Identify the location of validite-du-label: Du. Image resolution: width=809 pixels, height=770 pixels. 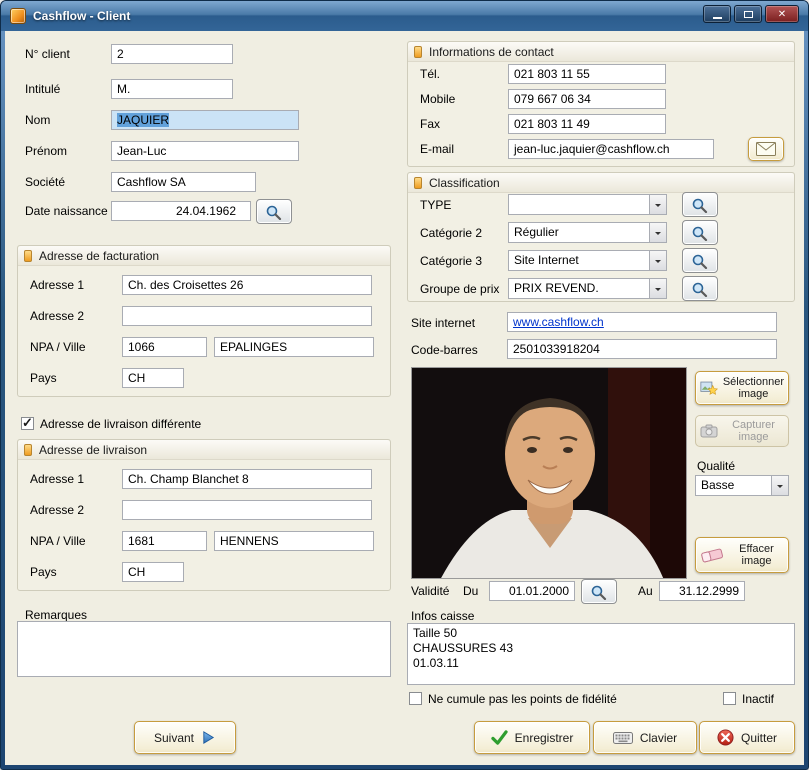
(471, 591).